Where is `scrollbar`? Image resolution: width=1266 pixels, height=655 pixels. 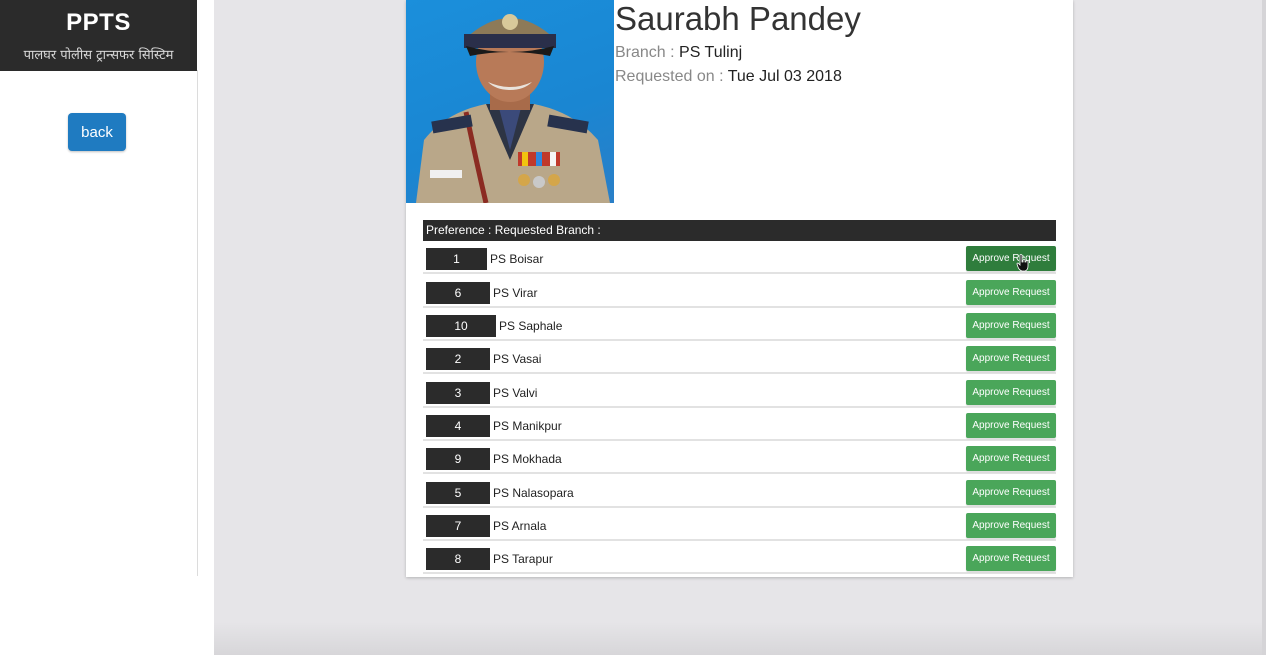 scrollbar is located at coordinates (1264, 327).